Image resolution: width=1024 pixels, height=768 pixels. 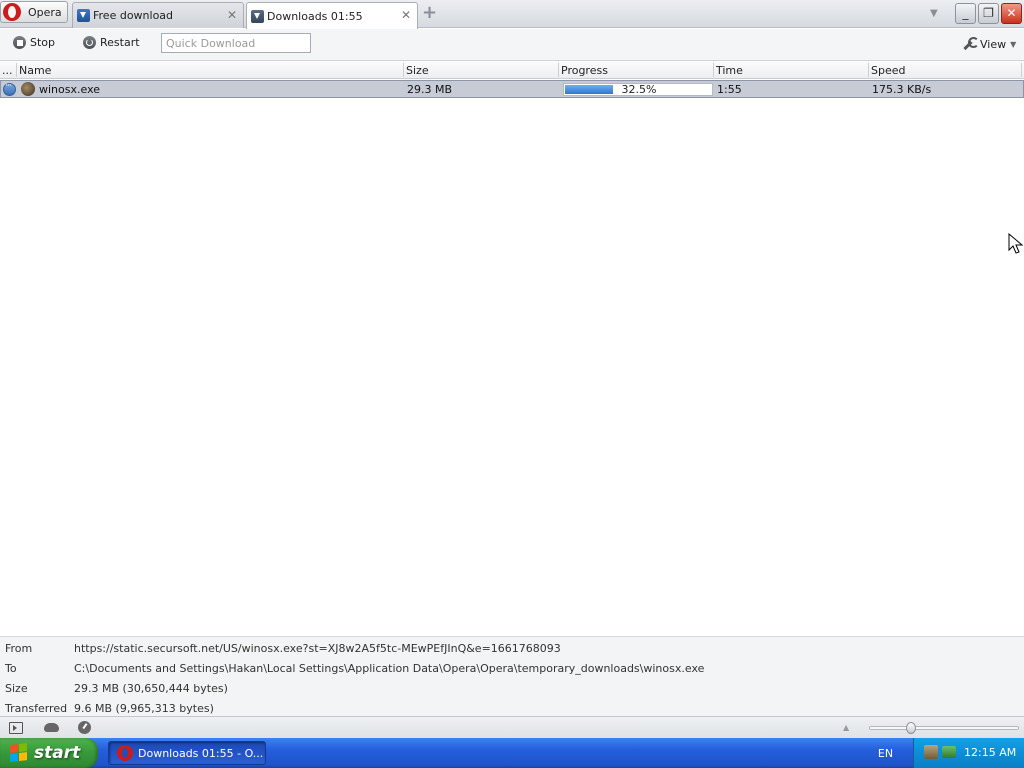 What do you see at coordinates (1016, 243) in the screenshot?
I see `mouse-cursor-icon` at bounding box center [1016, 243].